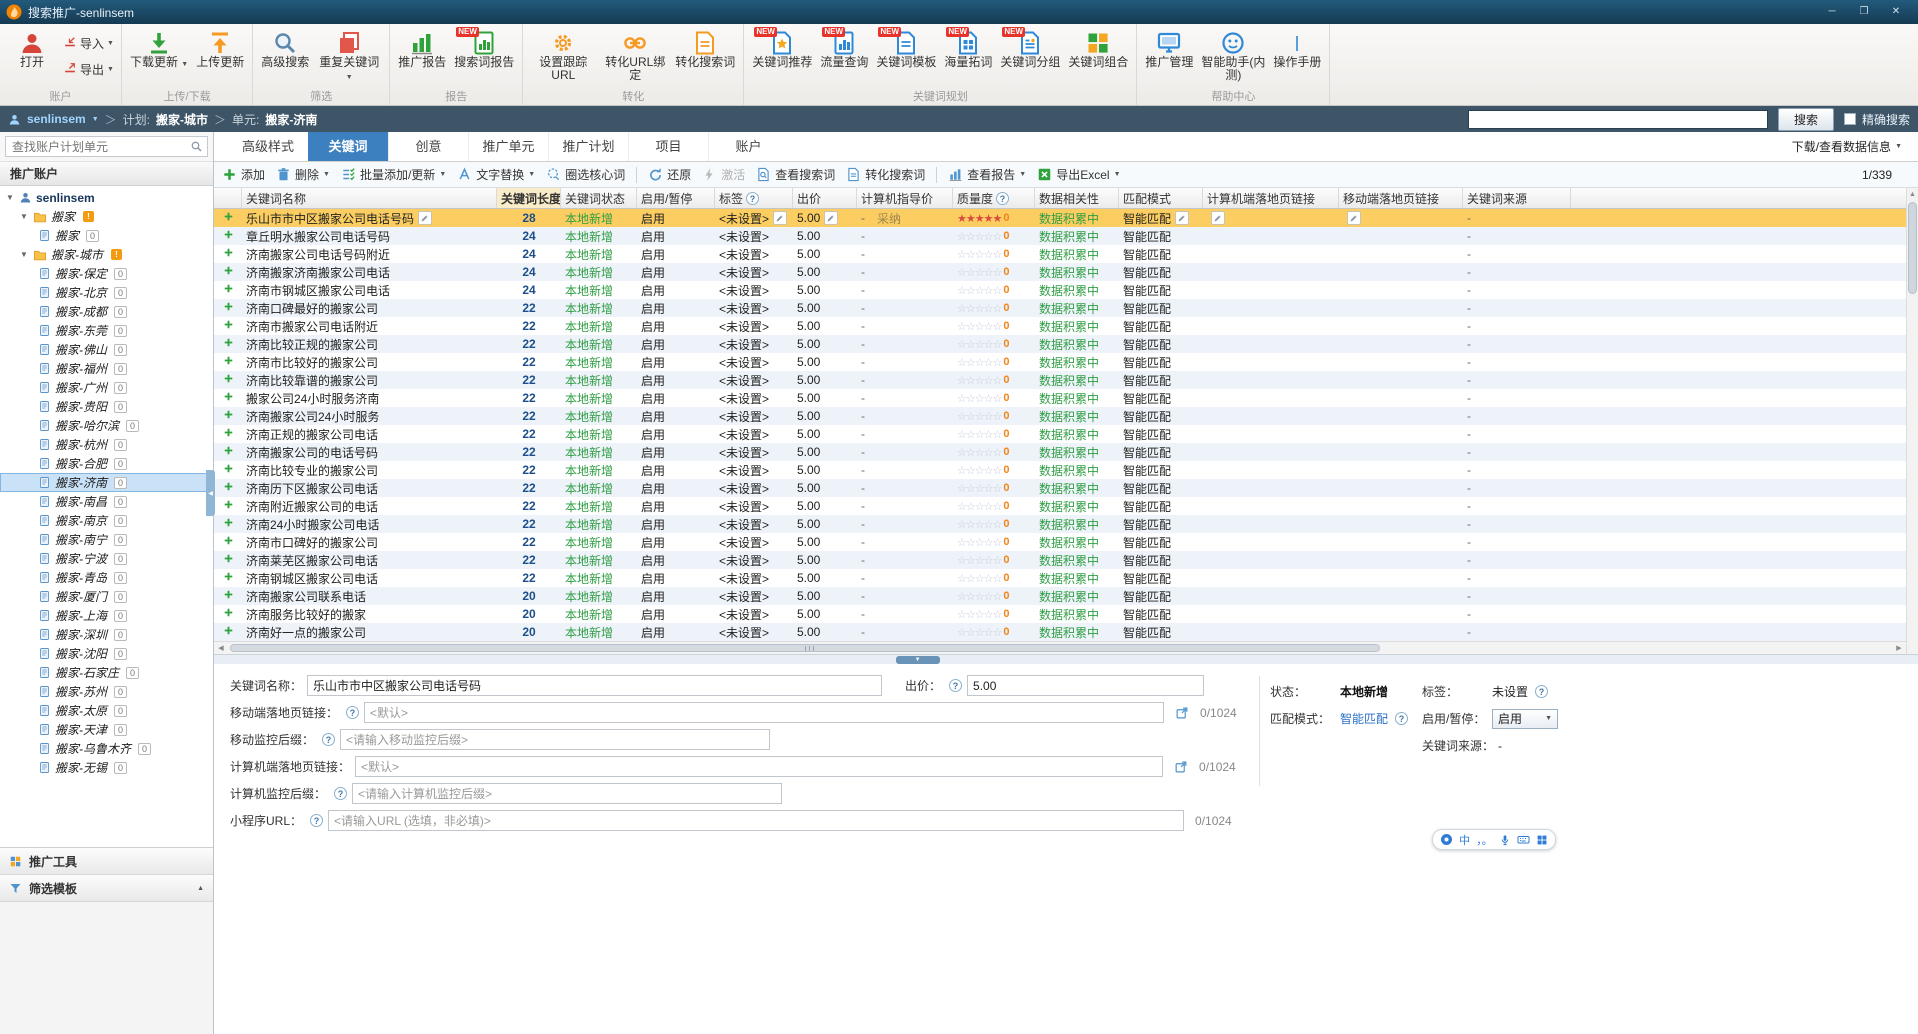  I want to click on tree-unit-搬家-石家庄: 搬家-石家庄 0, so click(106, 672).